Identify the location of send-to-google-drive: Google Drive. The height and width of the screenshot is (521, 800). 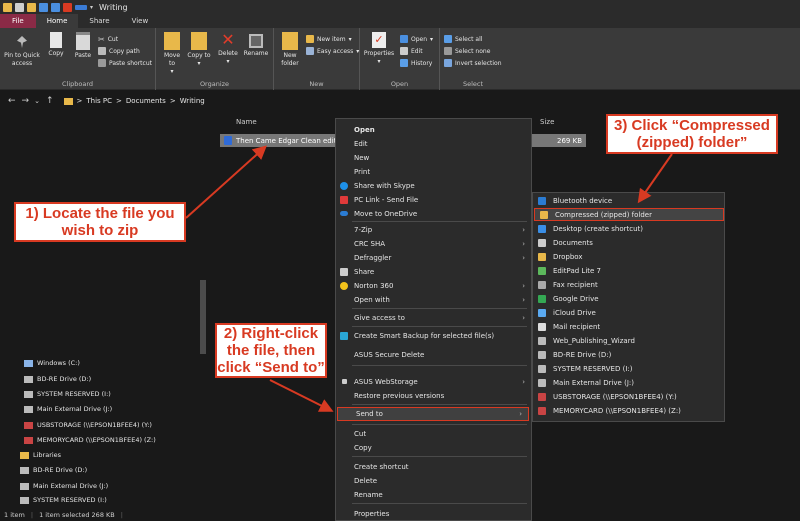
(628, 298).